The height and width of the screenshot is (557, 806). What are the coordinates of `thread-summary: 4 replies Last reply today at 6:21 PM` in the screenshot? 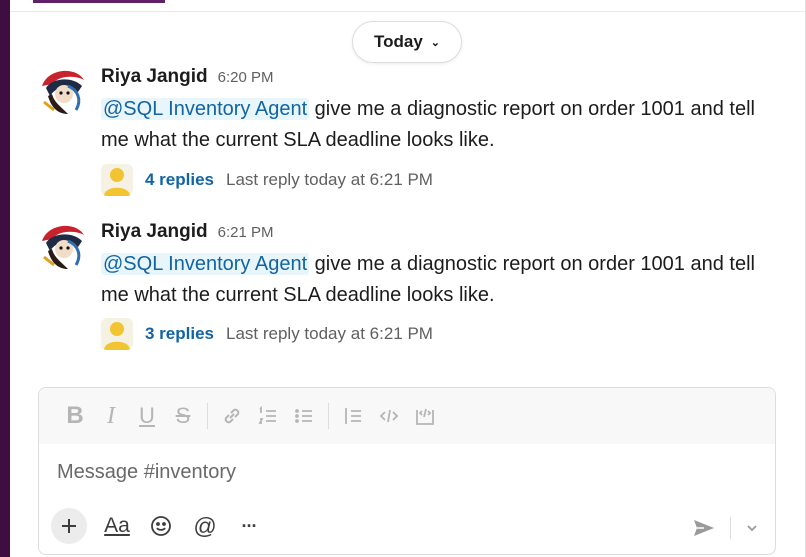 It's located at (267, 180).